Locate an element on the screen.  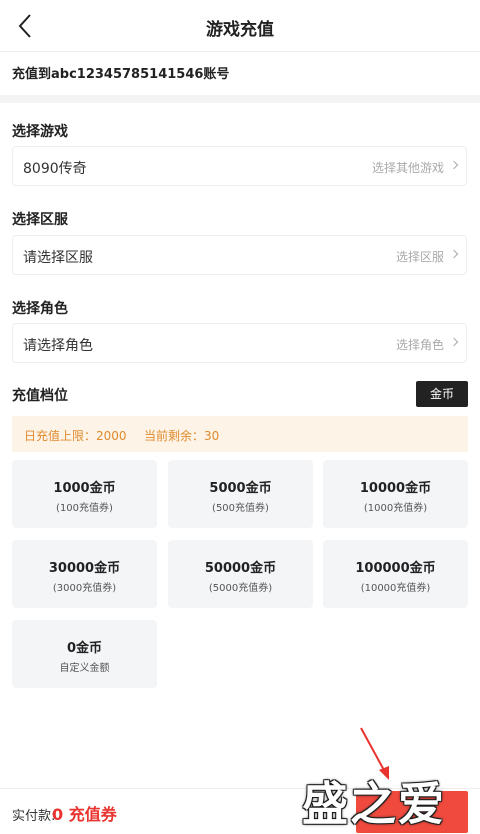
tier-option: 5000金币 (500充值券) is located at coordinates (240, 494).